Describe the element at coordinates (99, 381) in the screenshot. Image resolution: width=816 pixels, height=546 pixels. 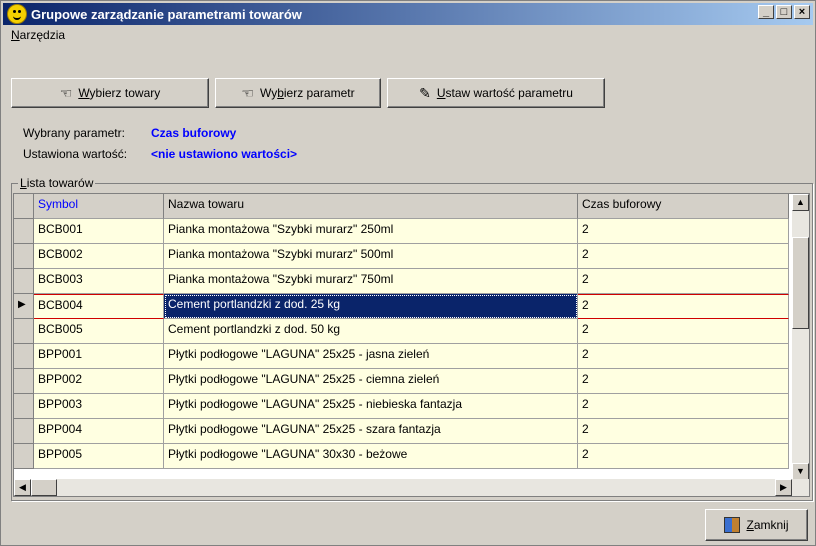
I see `cell-symbol: BPP002` at that location.